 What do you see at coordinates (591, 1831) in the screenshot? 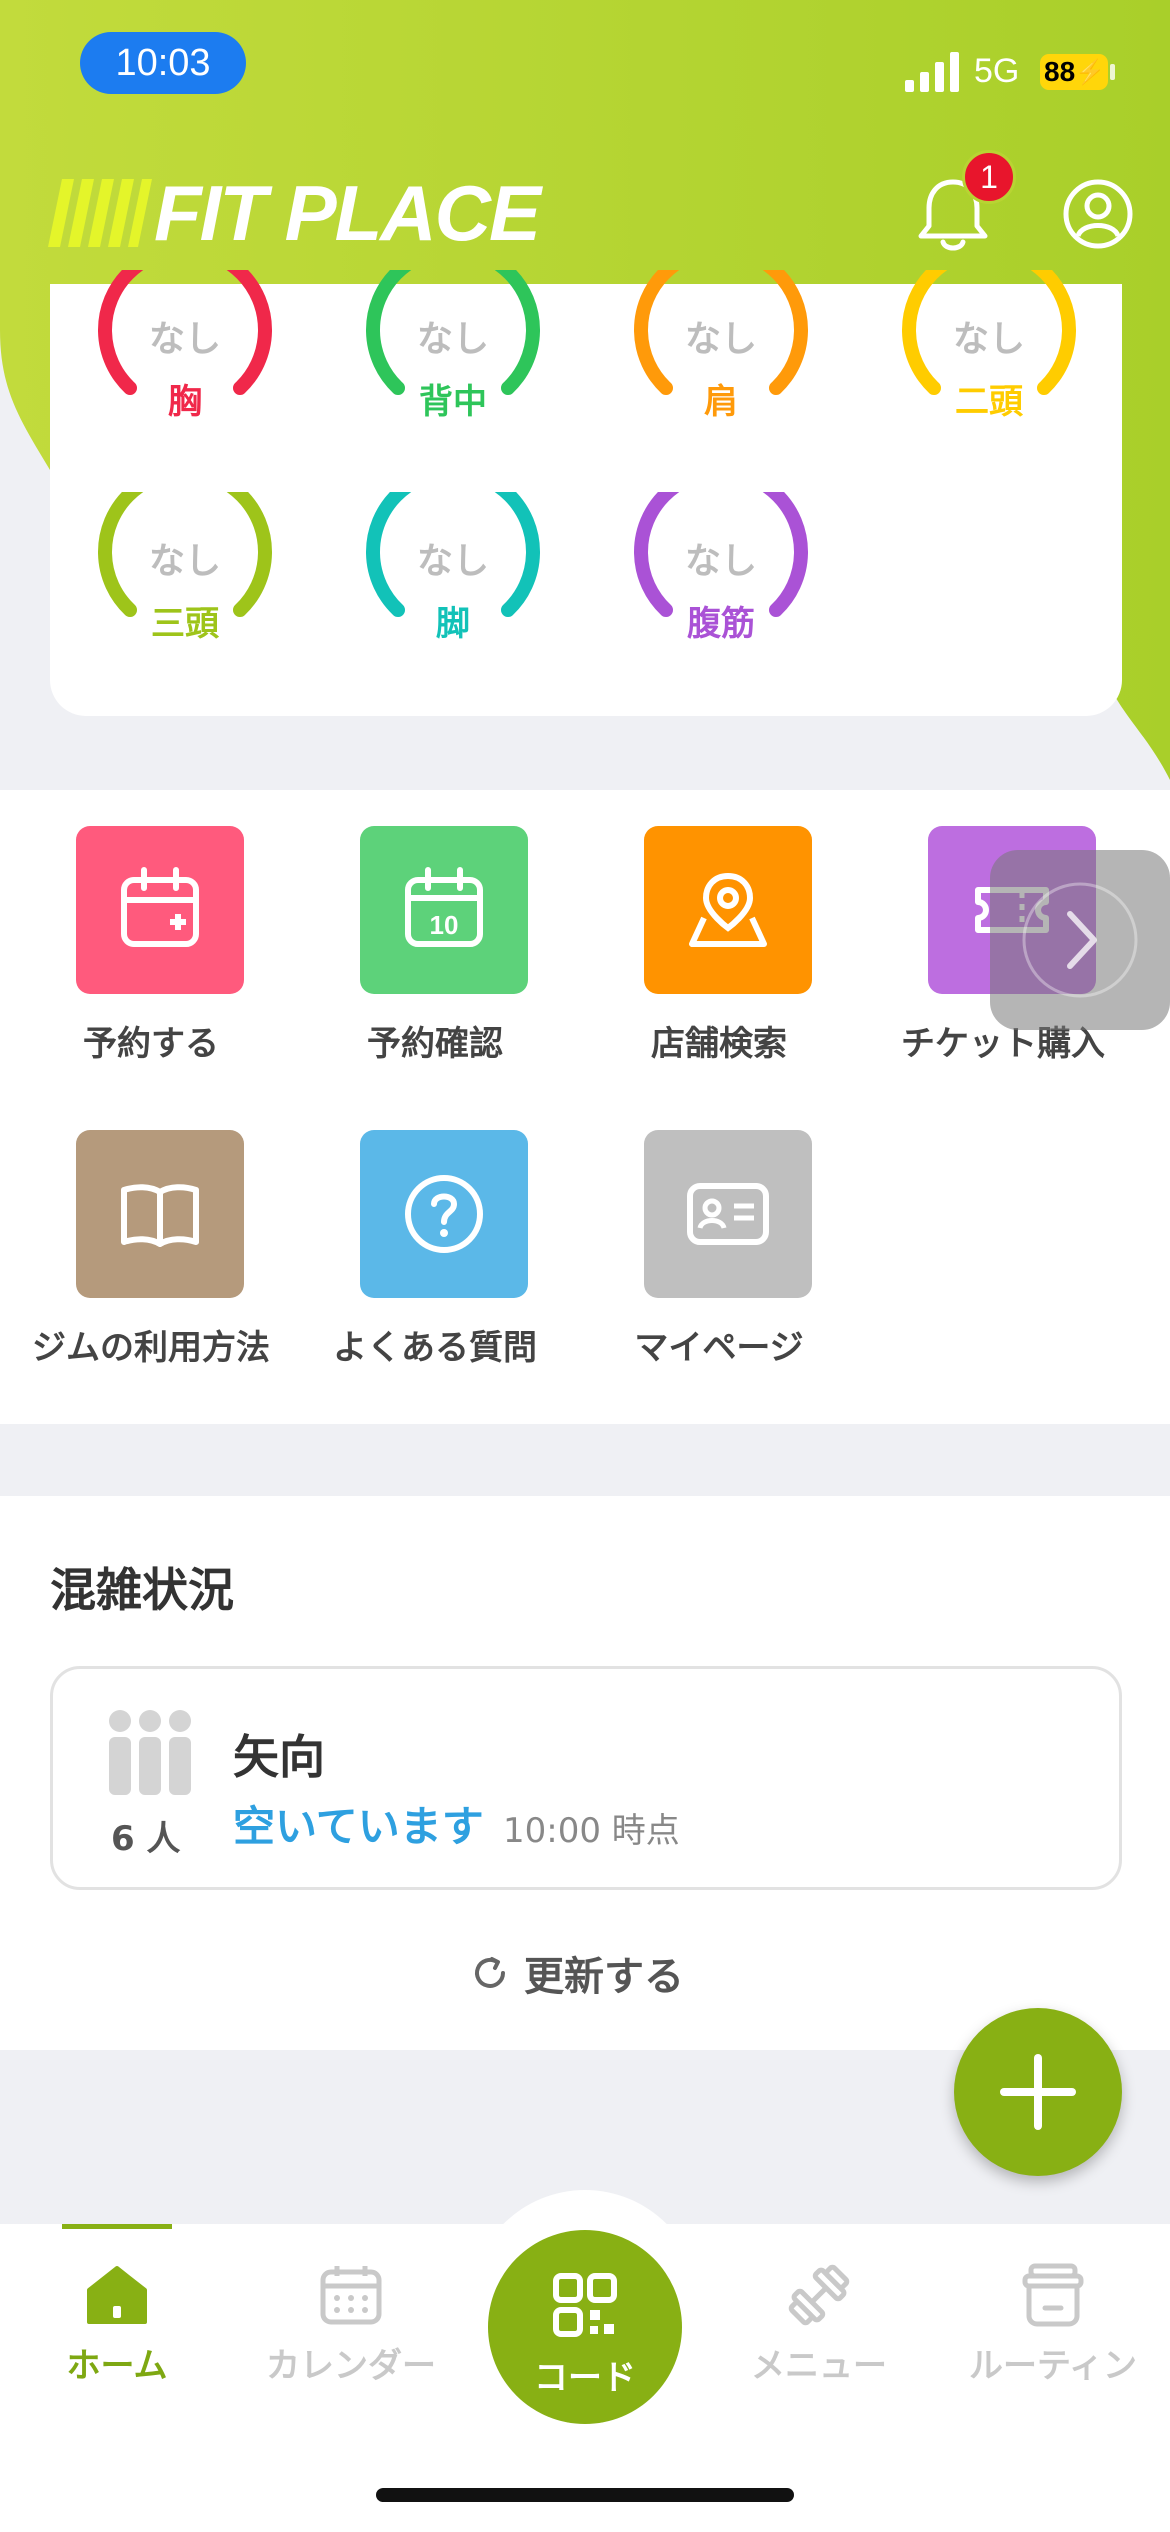
I see `status-timestamp: 10:00 時点` at bounding box center [591, 1831].